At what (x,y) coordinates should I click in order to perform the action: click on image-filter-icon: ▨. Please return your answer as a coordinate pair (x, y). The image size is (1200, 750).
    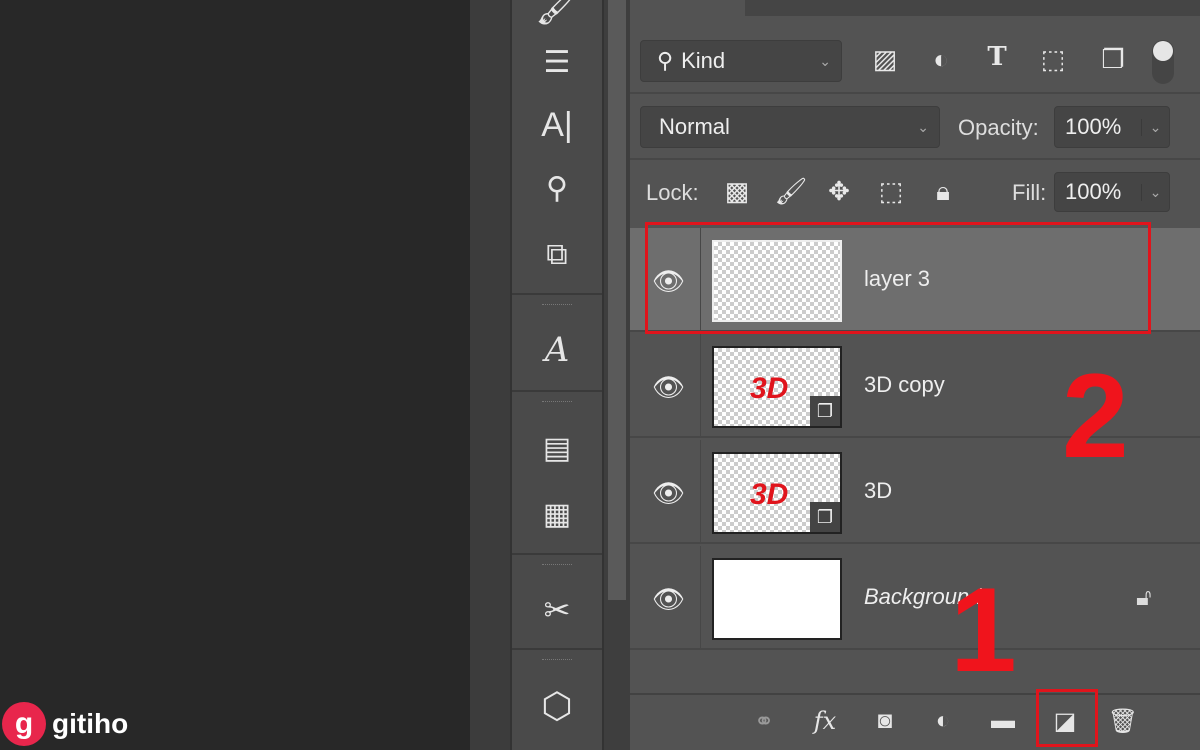
    Looking at the image, I should click on (885, 59).